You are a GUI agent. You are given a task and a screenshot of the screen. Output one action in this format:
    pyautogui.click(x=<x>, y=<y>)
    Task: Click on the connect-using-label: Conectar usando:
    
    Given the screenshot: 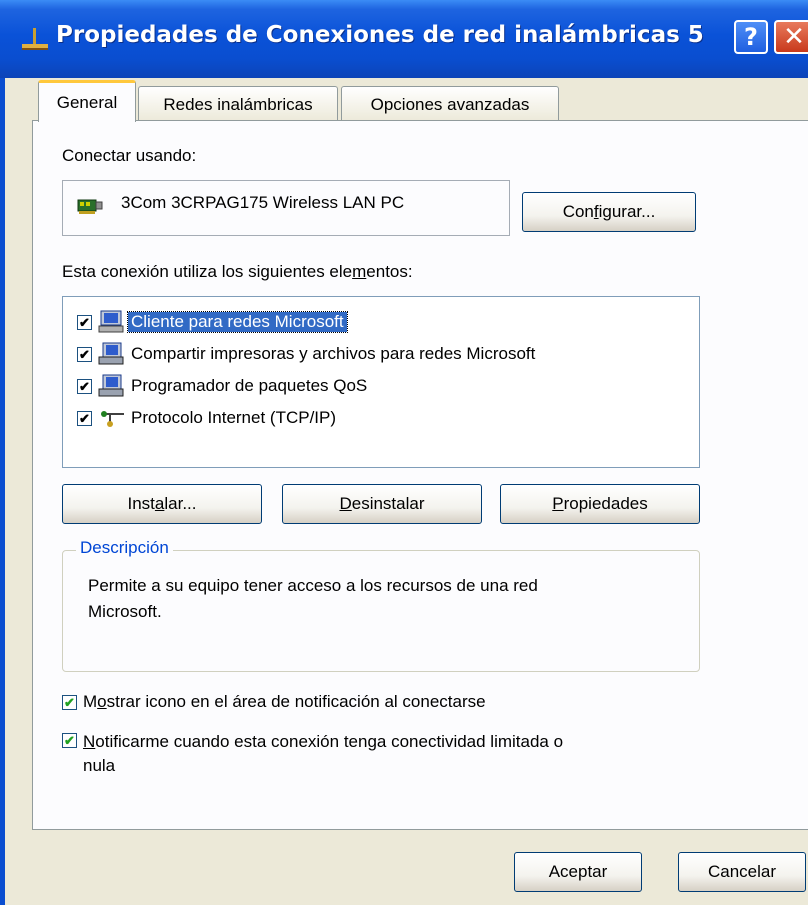 What is the action you would take?
    pyautogui.click(x=129, y=155)
    